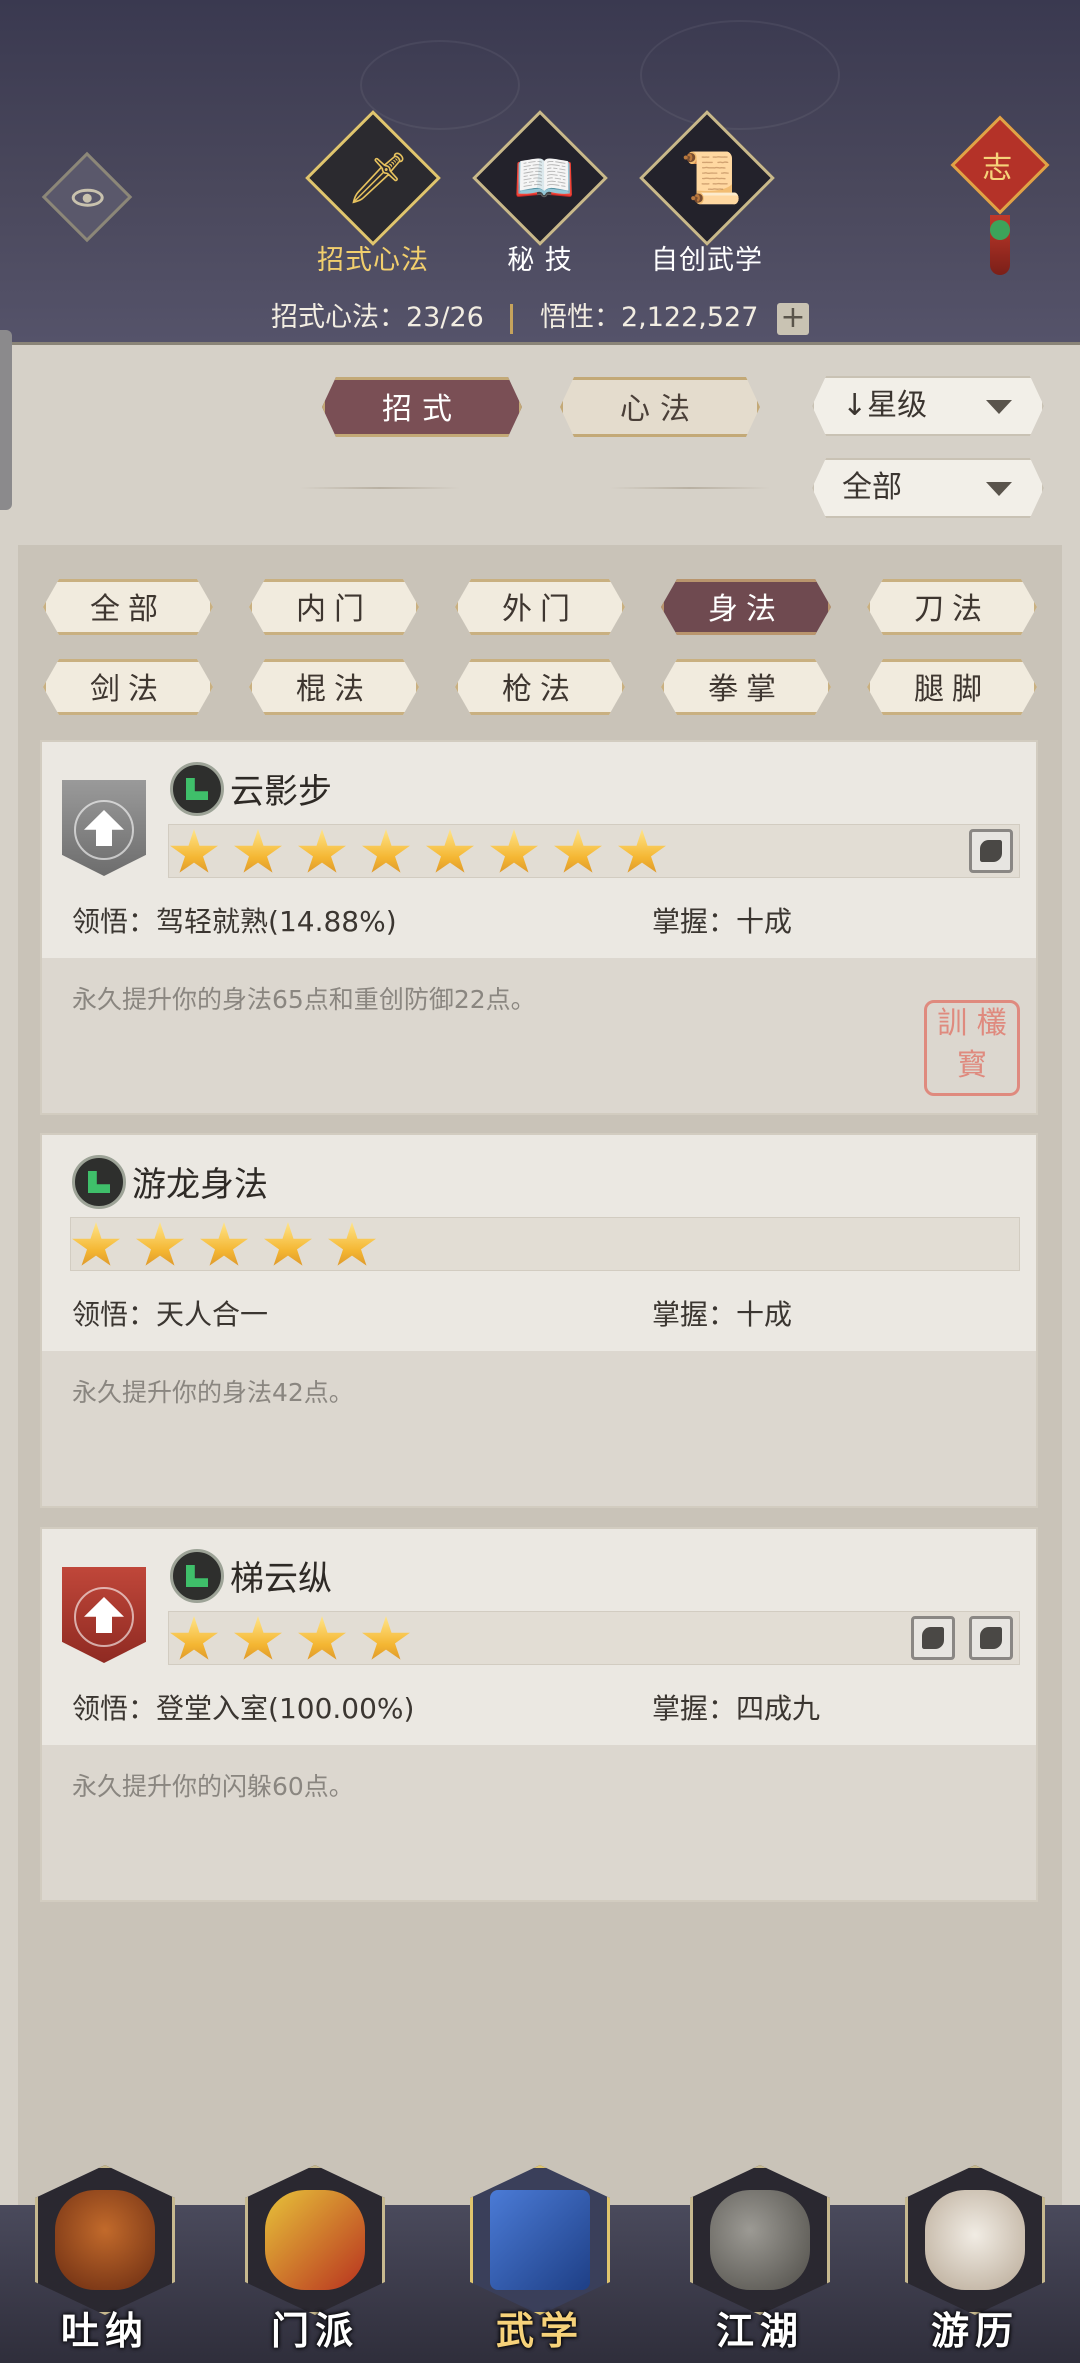 This screenshot has width=1080, height=2363. I want to click on knot-ornament-button: 志, so click(1000, 165).